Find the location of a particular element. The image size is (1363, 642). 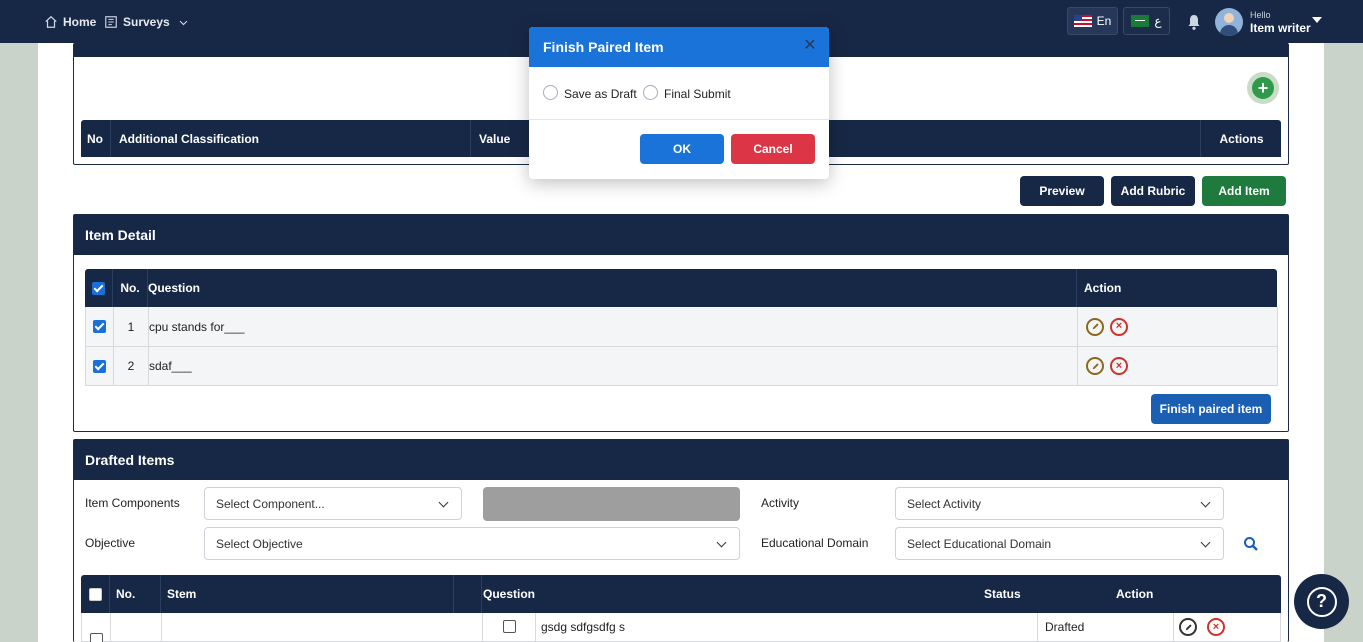

col-item-no: No. is located at coordinates (130, 288).